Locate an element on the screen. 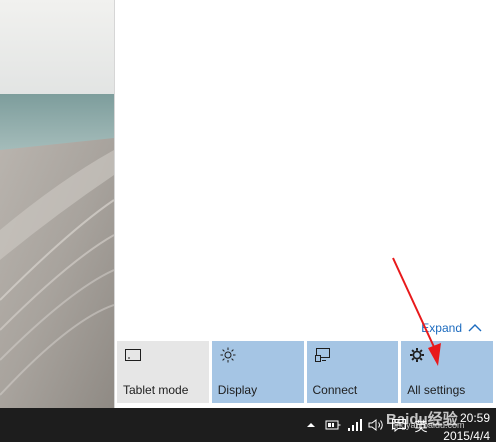 This screenshot has width=496, height=443. show-hidden-icons-button is located at coordinates (311, 425).